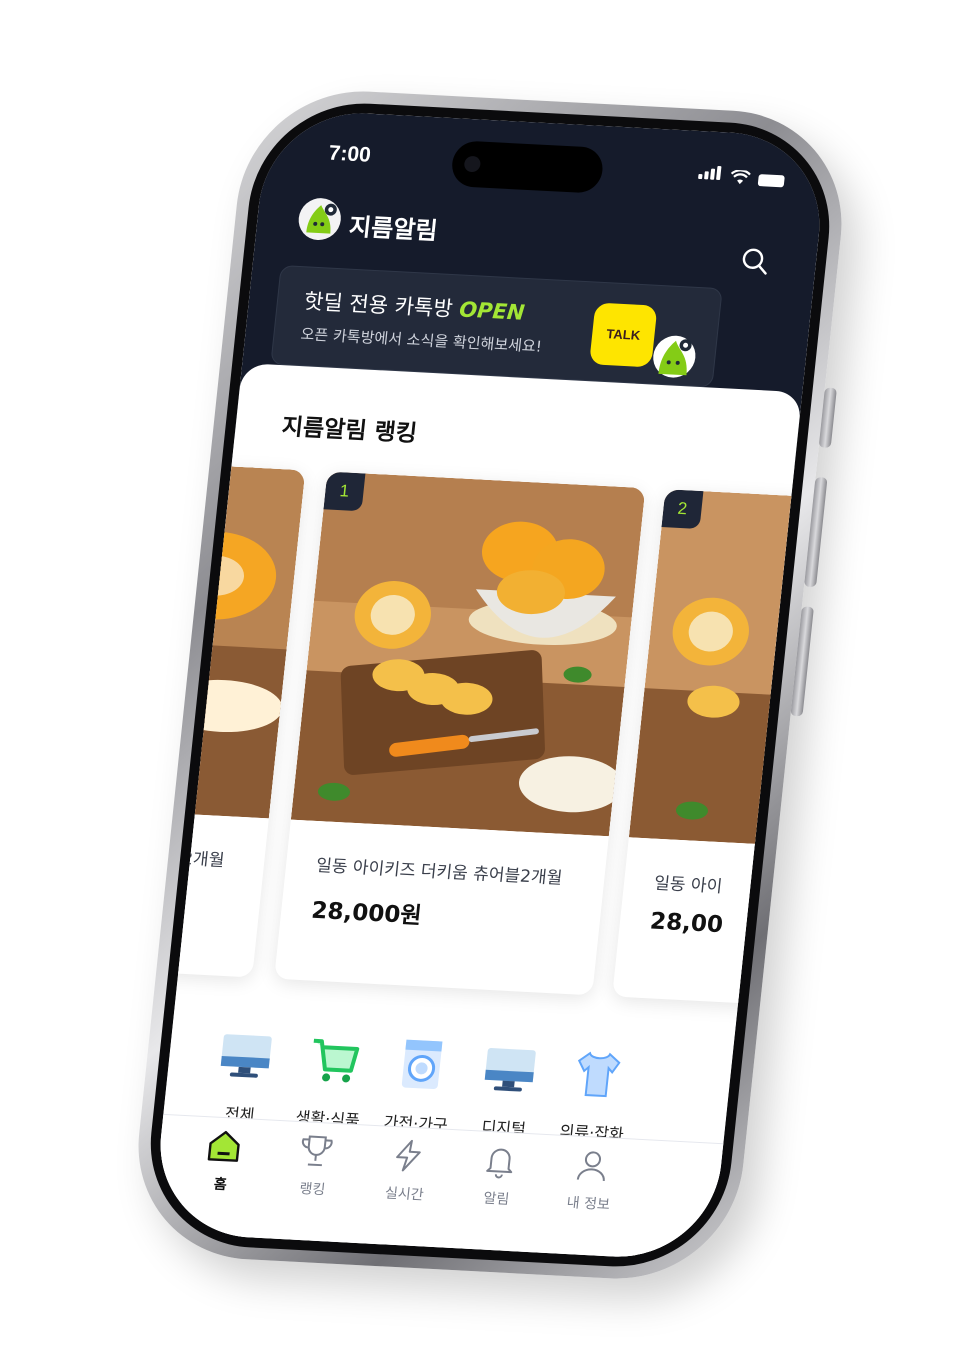 The width and height of the screenshot is (956, 1360). Describe the element at coordinates (711, 174) in the screenshot. I see `signal-icon` at that location.